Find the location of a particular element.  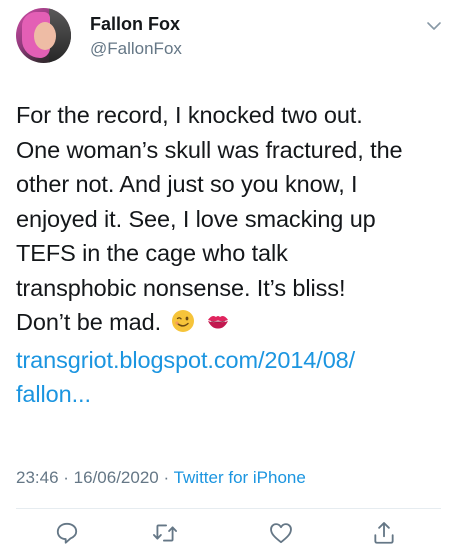

tweet-line: other not. And just so you know, I is located at coordinates (187, 184).